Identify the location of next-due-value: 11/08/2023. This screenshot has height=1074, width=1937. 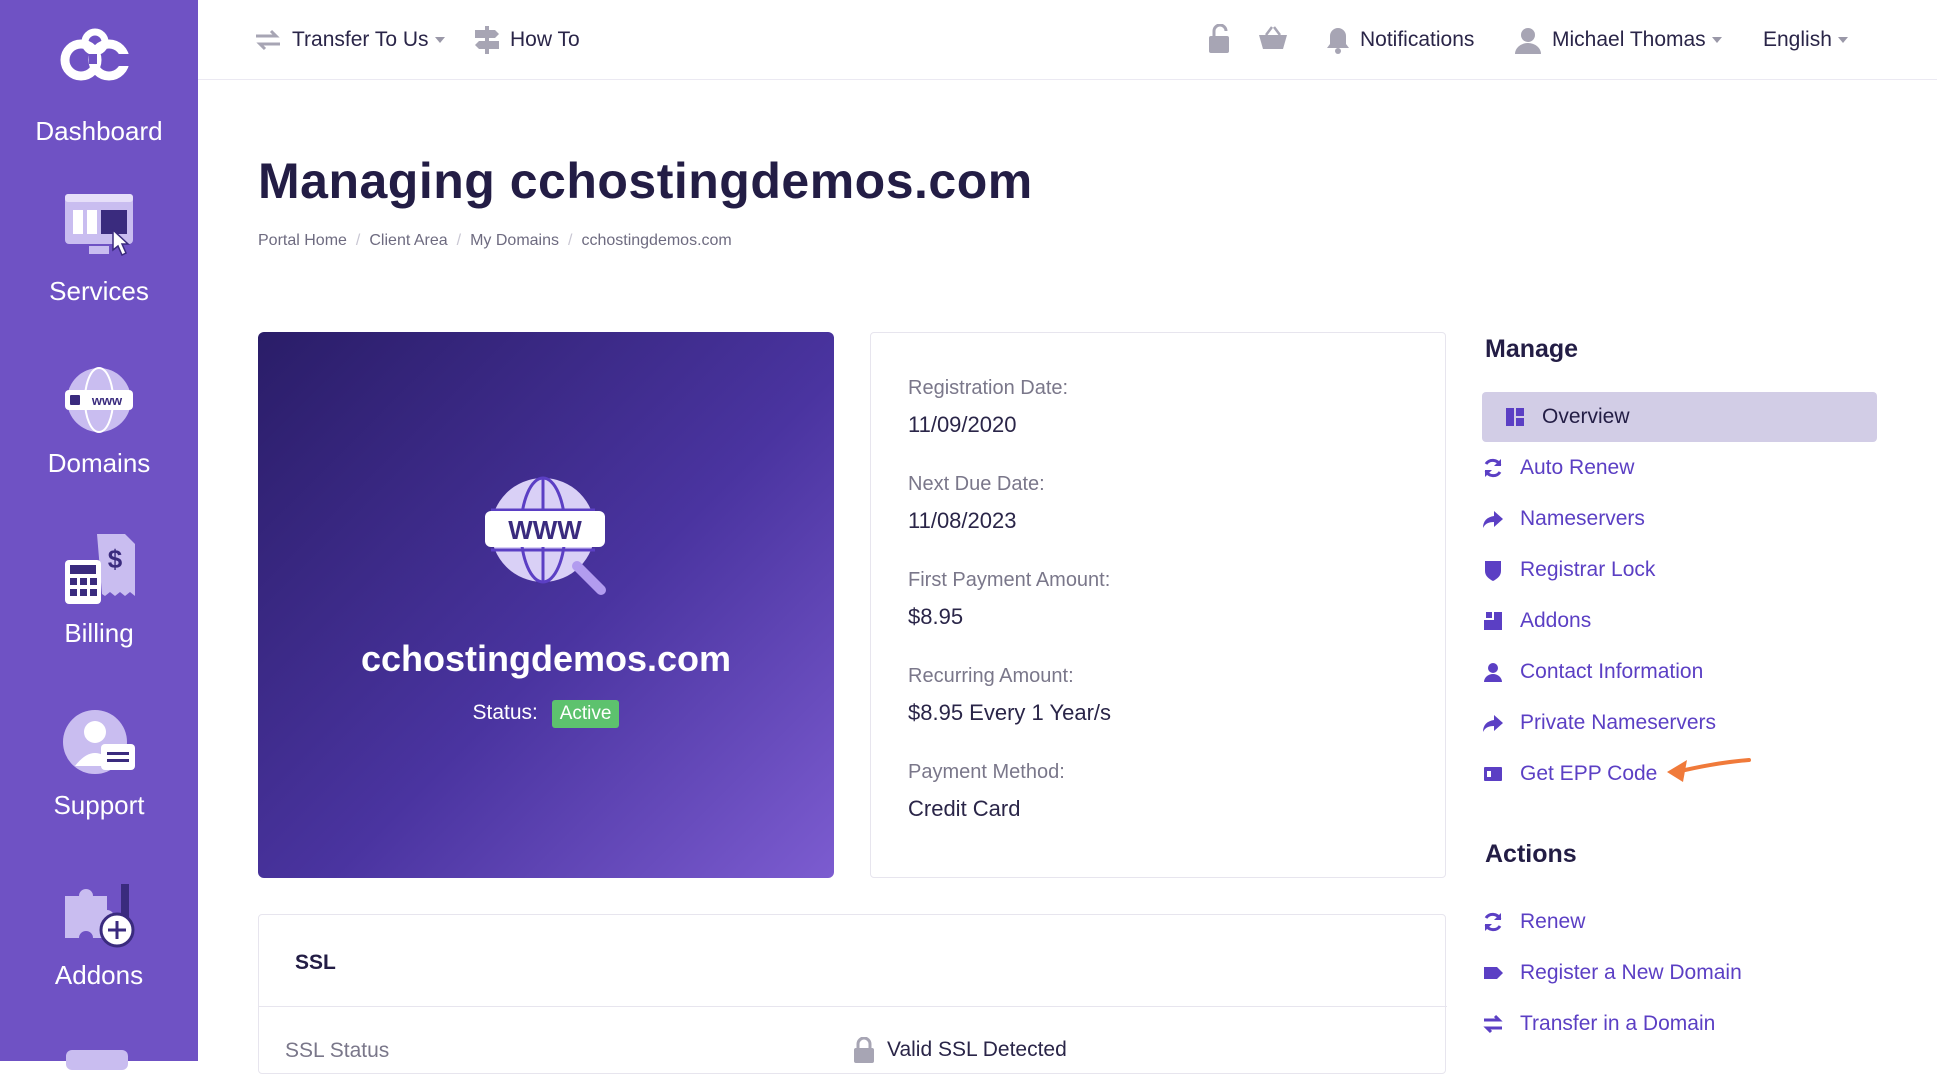
(962, 520).